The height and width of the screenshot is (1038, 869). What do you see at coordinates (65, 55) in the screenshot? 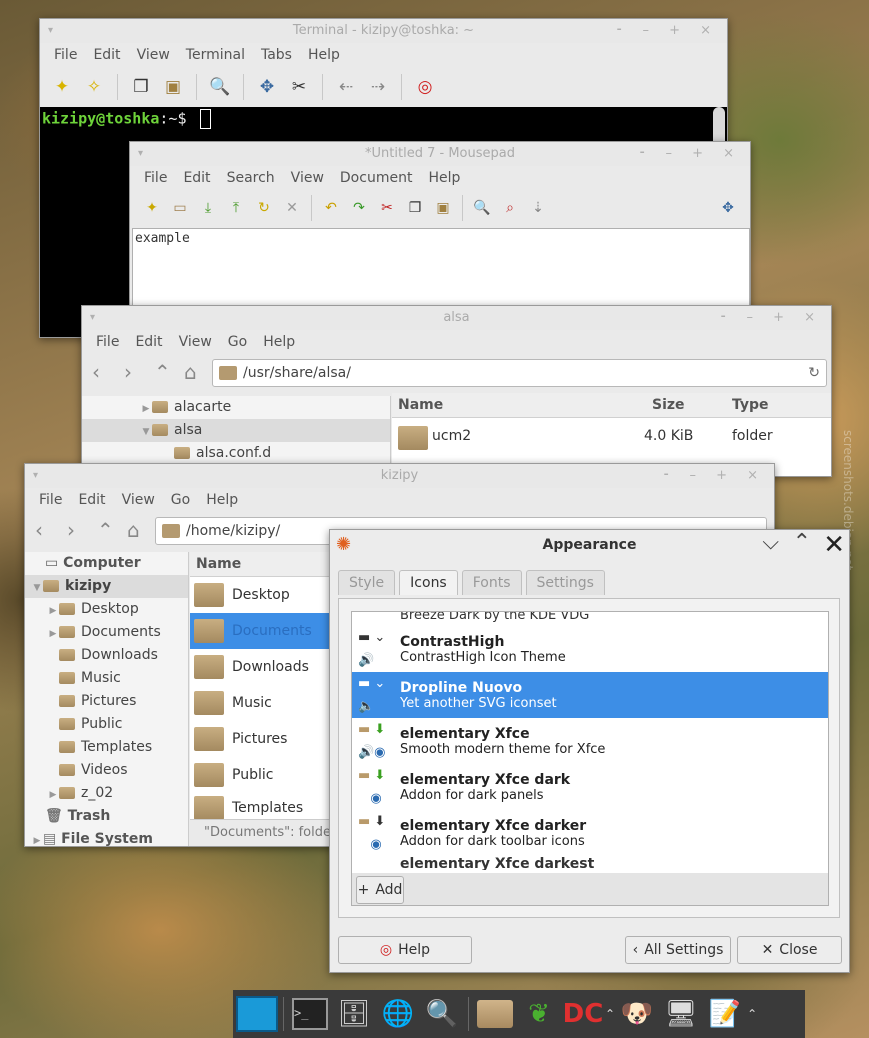
I see `terminal-menu-file: File` at bounding box center [65, 55].